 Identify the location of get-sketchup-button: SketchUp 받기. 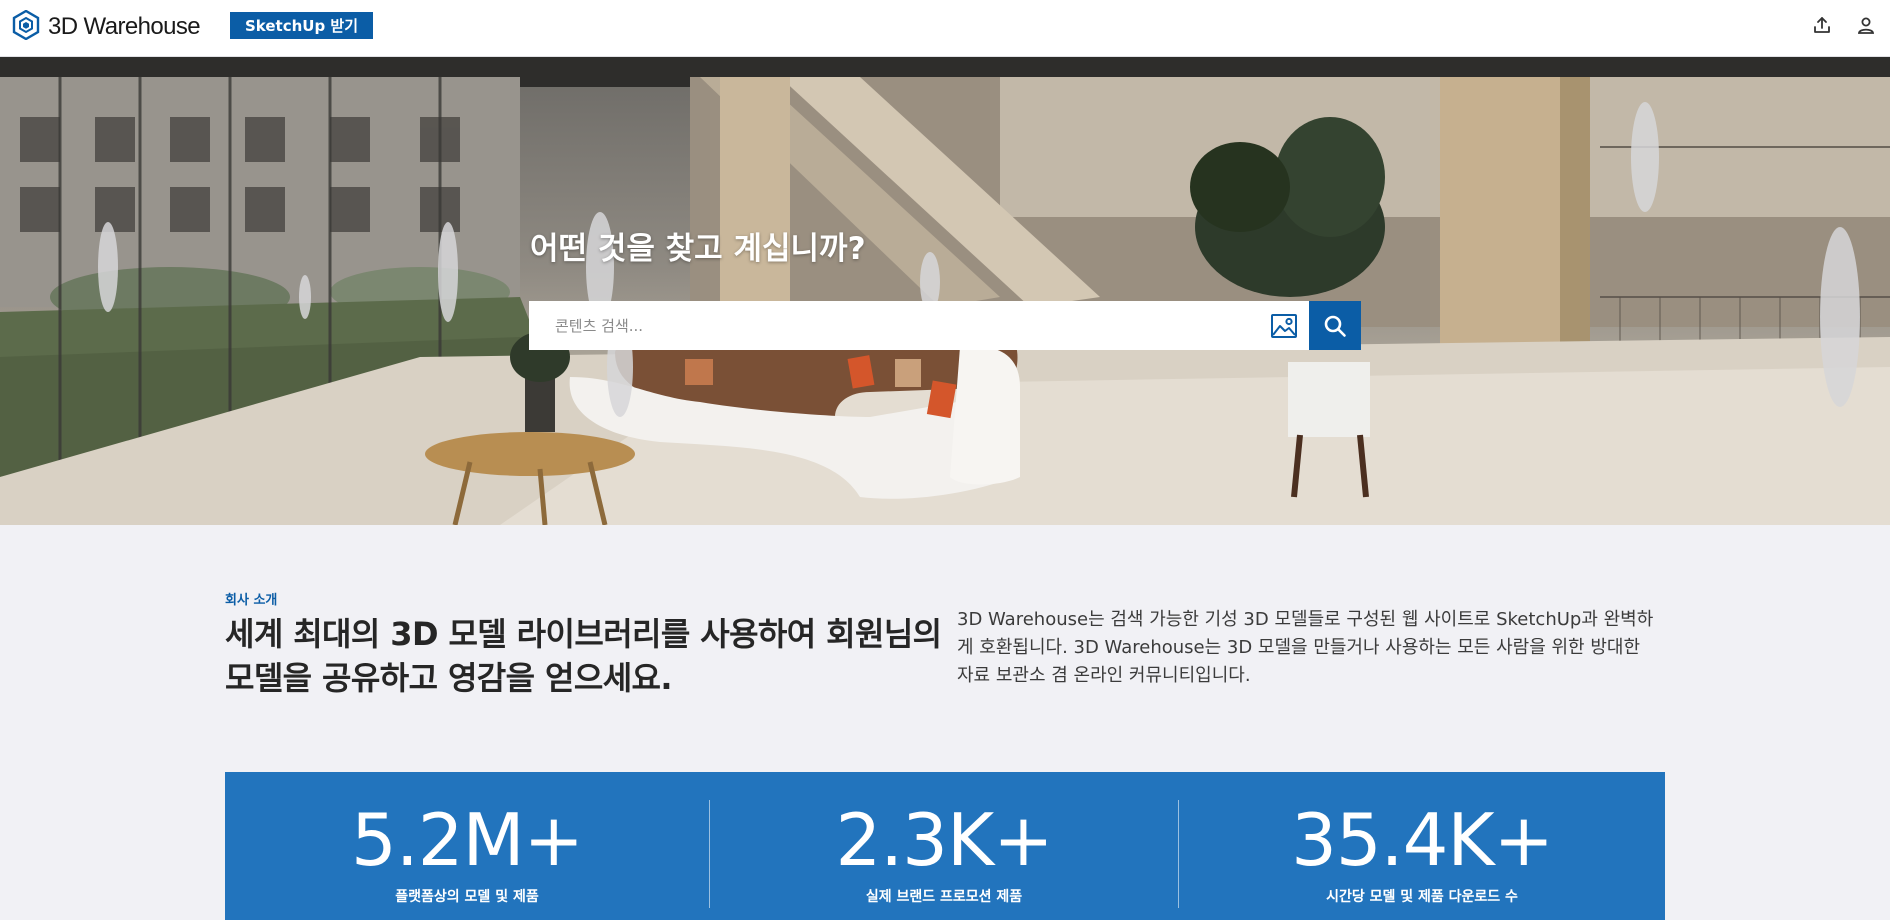
(301, 25).